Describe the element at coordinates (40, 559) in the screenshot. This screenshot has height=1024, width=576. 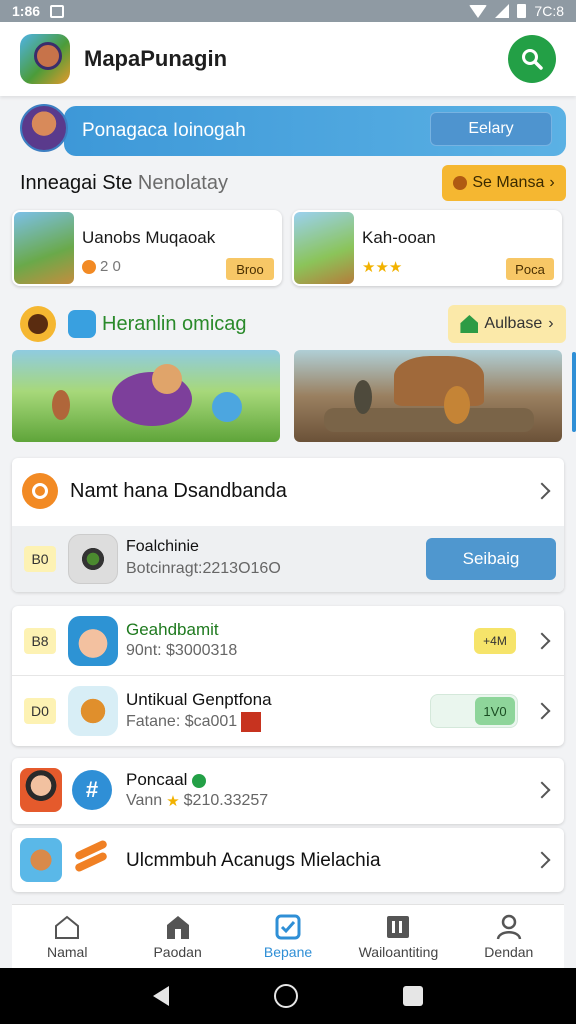
I see `item-tag: B0` at that location.